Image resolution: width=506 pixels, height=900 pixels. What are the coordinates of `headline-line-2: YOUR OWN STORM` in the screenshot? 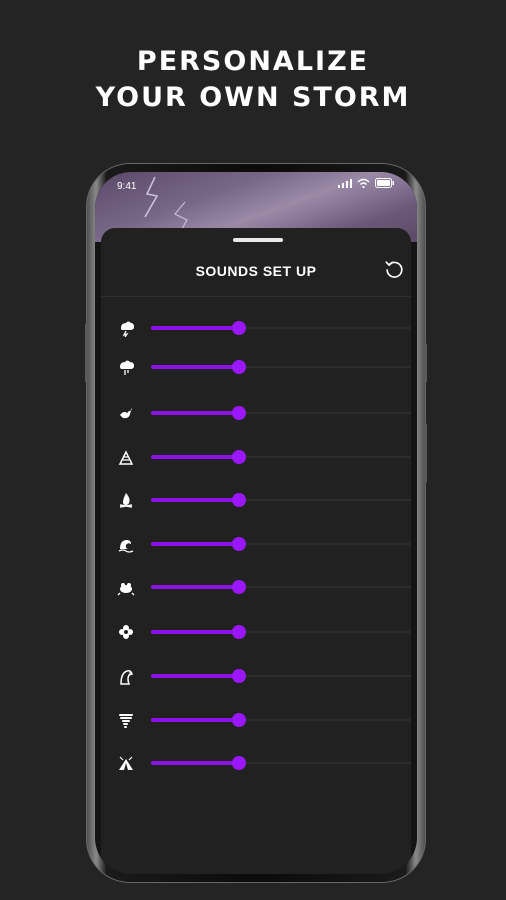 It's located at (253, 97).